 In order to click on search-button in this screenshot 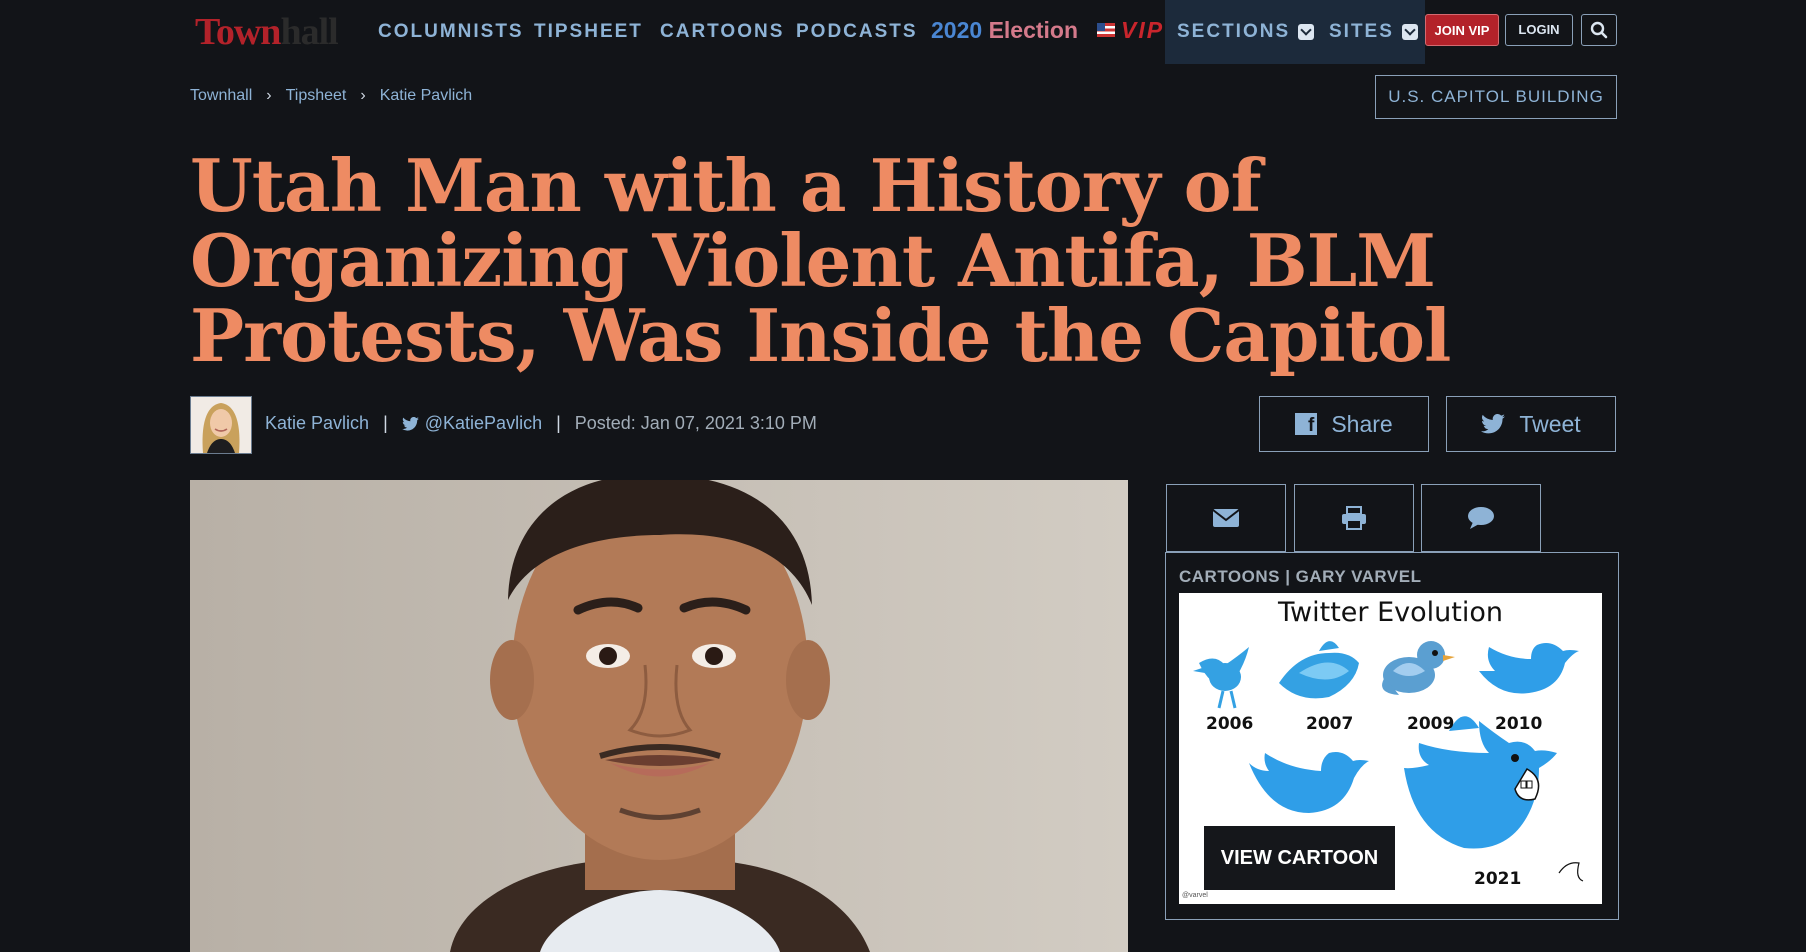, I will do `click(1599, 30)`.